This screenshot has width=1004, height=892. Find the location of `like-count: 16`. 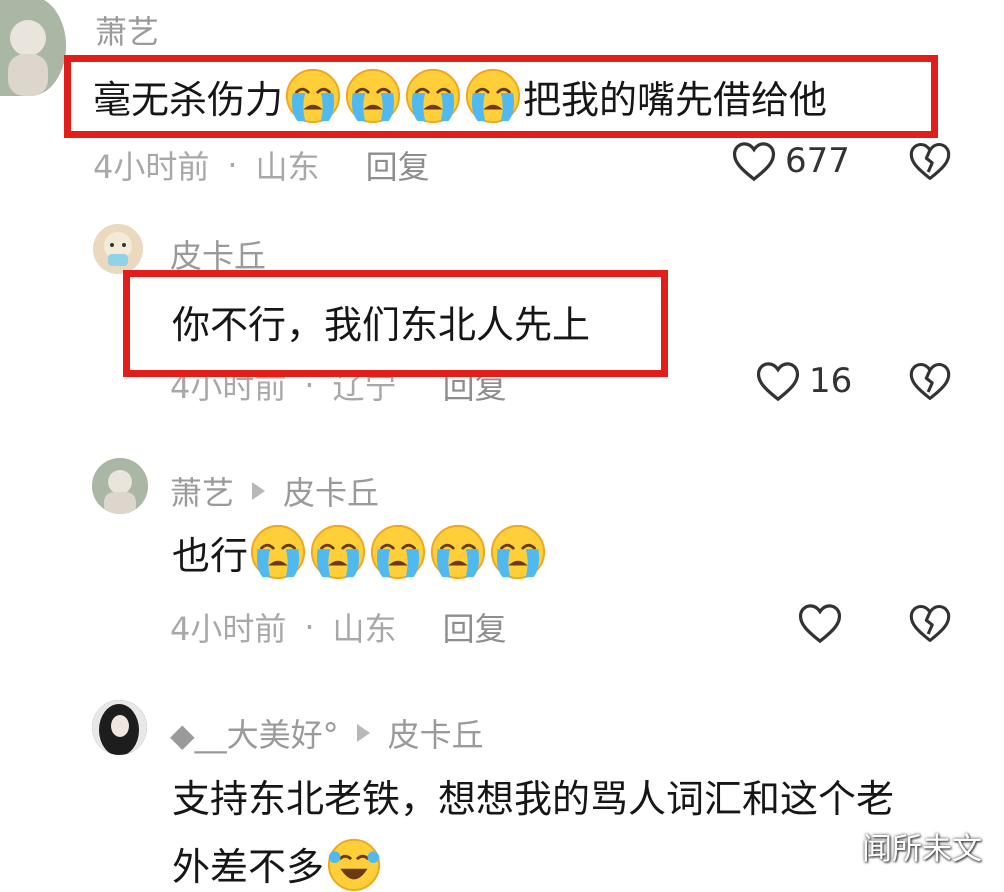

like-count: 16 is located at coordinates (831, 381).